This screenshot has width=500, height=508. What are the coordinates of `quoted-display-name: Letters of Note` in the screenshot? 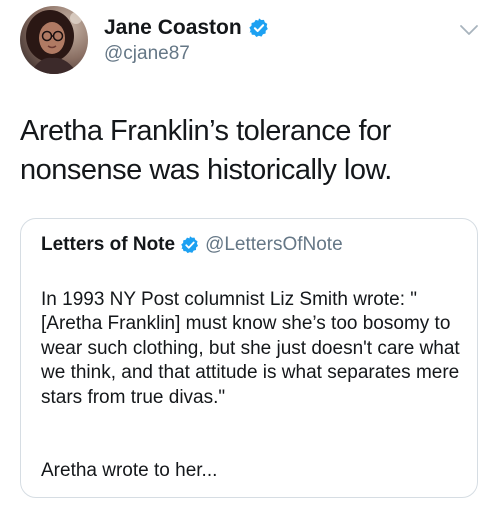 It's located at (108, 244).